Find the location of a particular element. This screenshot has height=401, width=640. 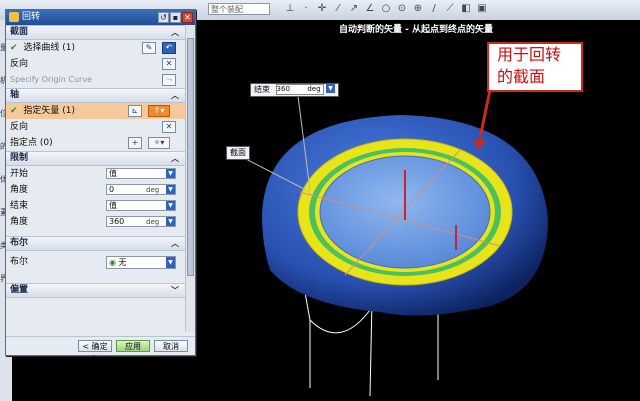

end-tag-arrow-icon: ▼ is located at coordinates (331, 88).